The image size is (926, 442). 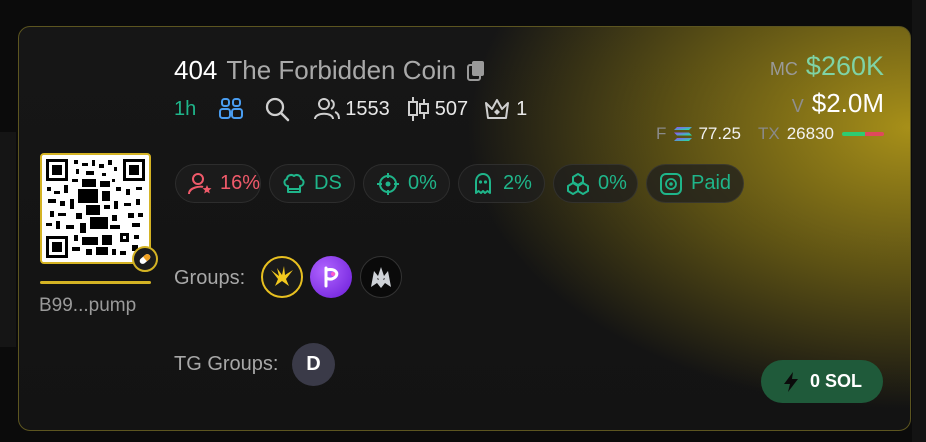 What do you see at coordinates (226, 364) in the screenshot?
I see `tg-groups-label: TG Groups:` at bounding box center [226, 364].